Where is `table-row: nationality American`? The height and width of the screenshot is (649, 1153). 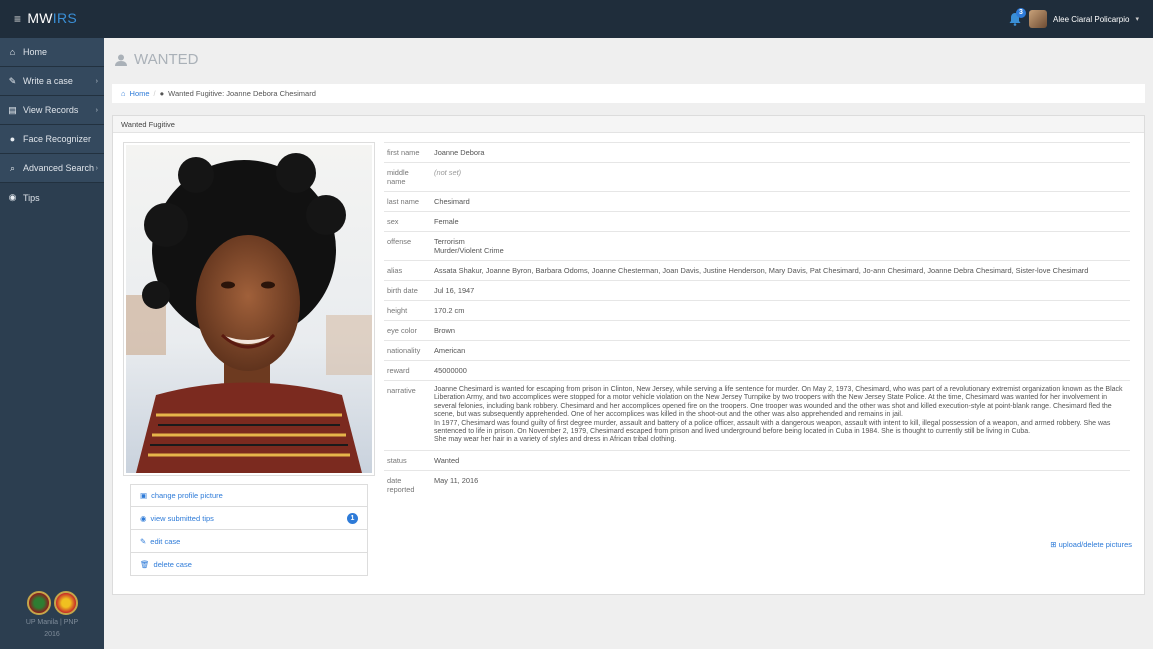 table-row: nationality American is located at coordinates (757, 350).